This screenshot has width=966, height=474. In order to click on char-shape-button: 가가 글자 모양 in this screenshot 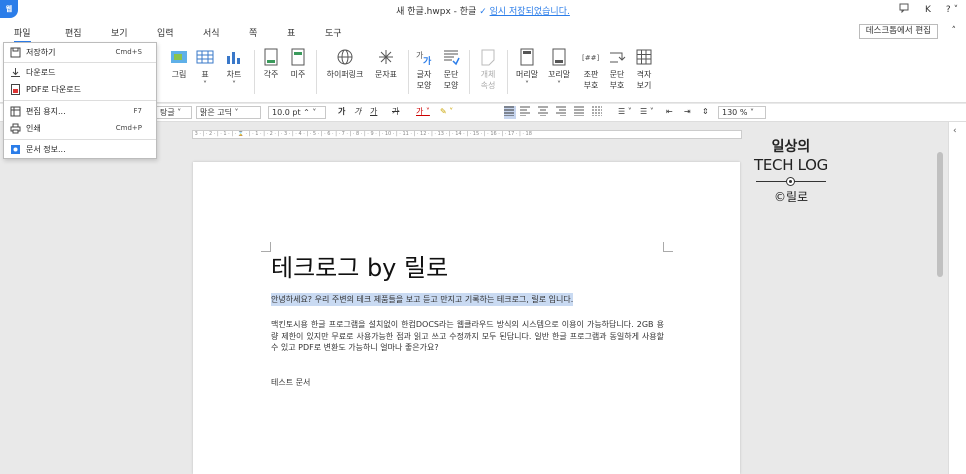, I will do `click(424, 69)`.